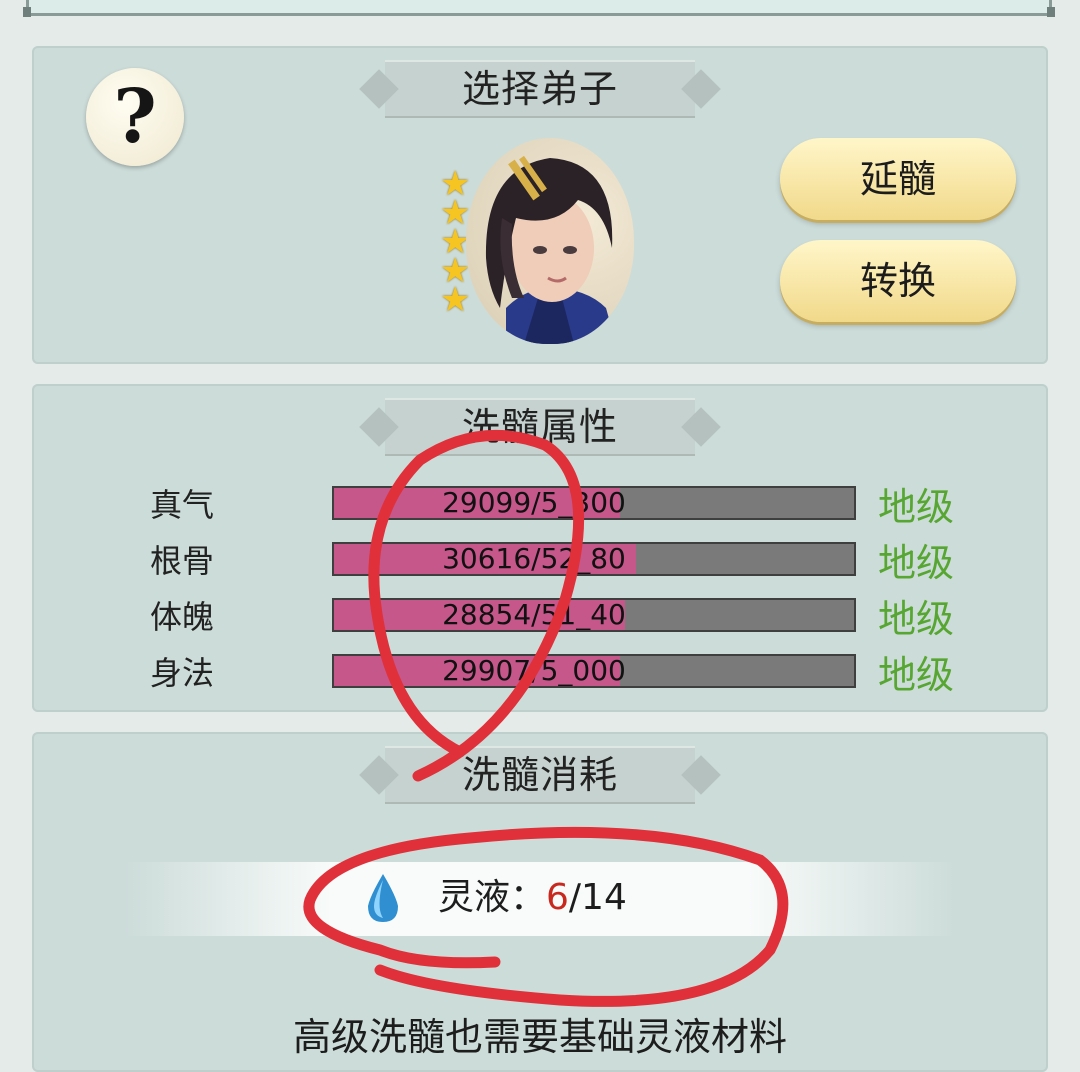  Describe the element at coordinates (916, 675) in the screenshot. I see `attr-grade-shenfa: 地级` at that location.